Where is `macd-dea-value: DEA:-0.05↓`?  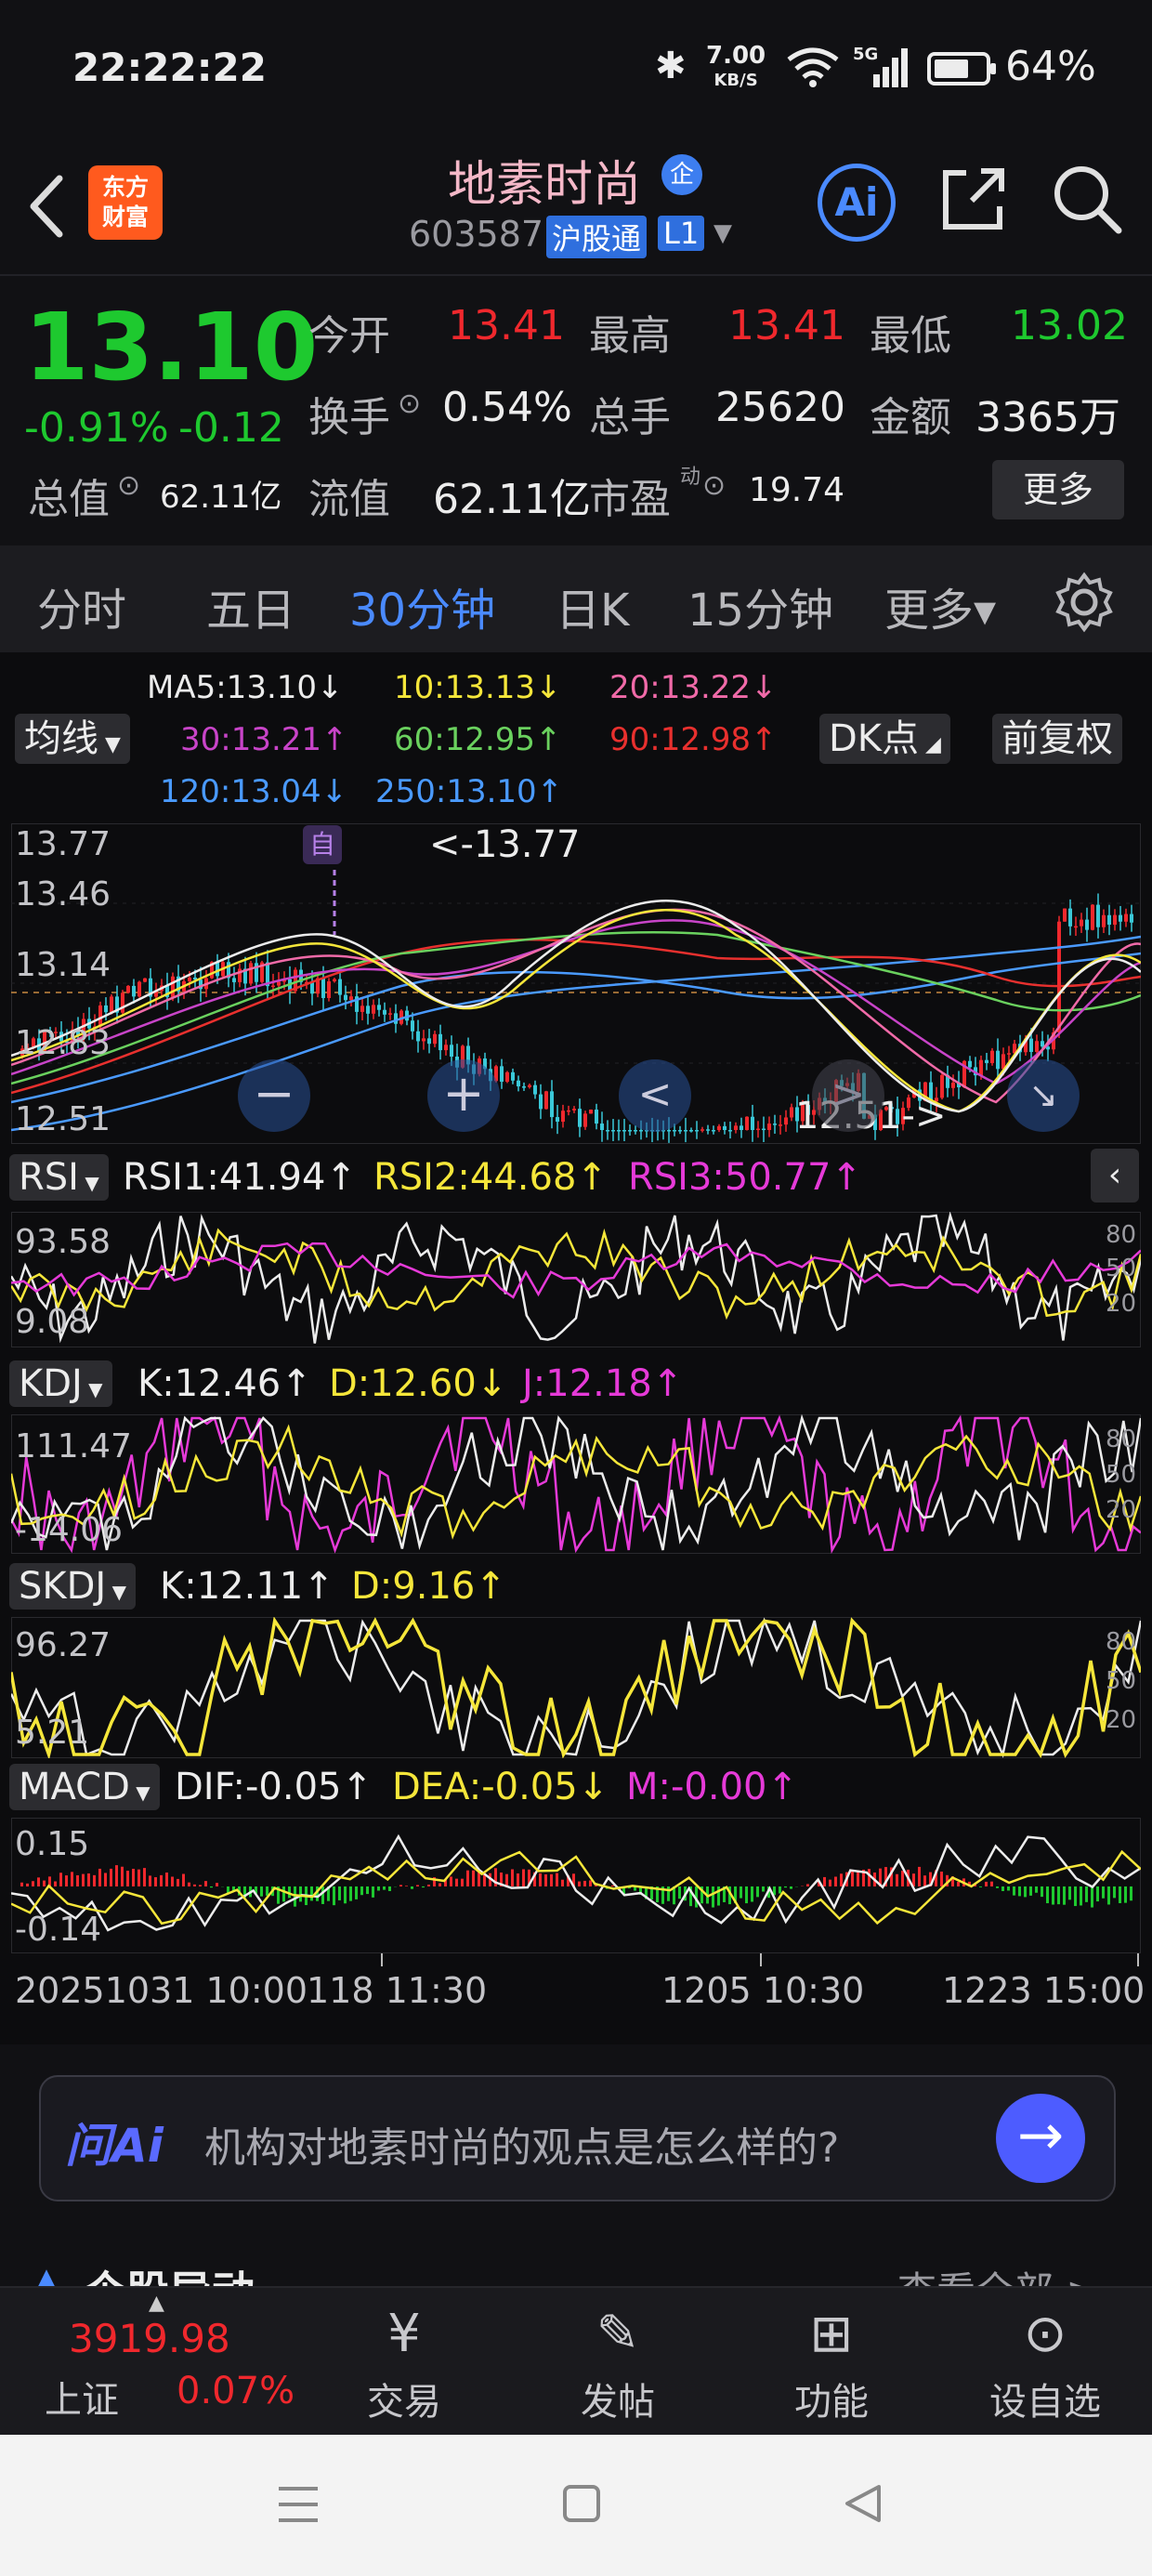
macd-dea-value: DEA:-0.05↓ is located at coordinates (501, 1787).